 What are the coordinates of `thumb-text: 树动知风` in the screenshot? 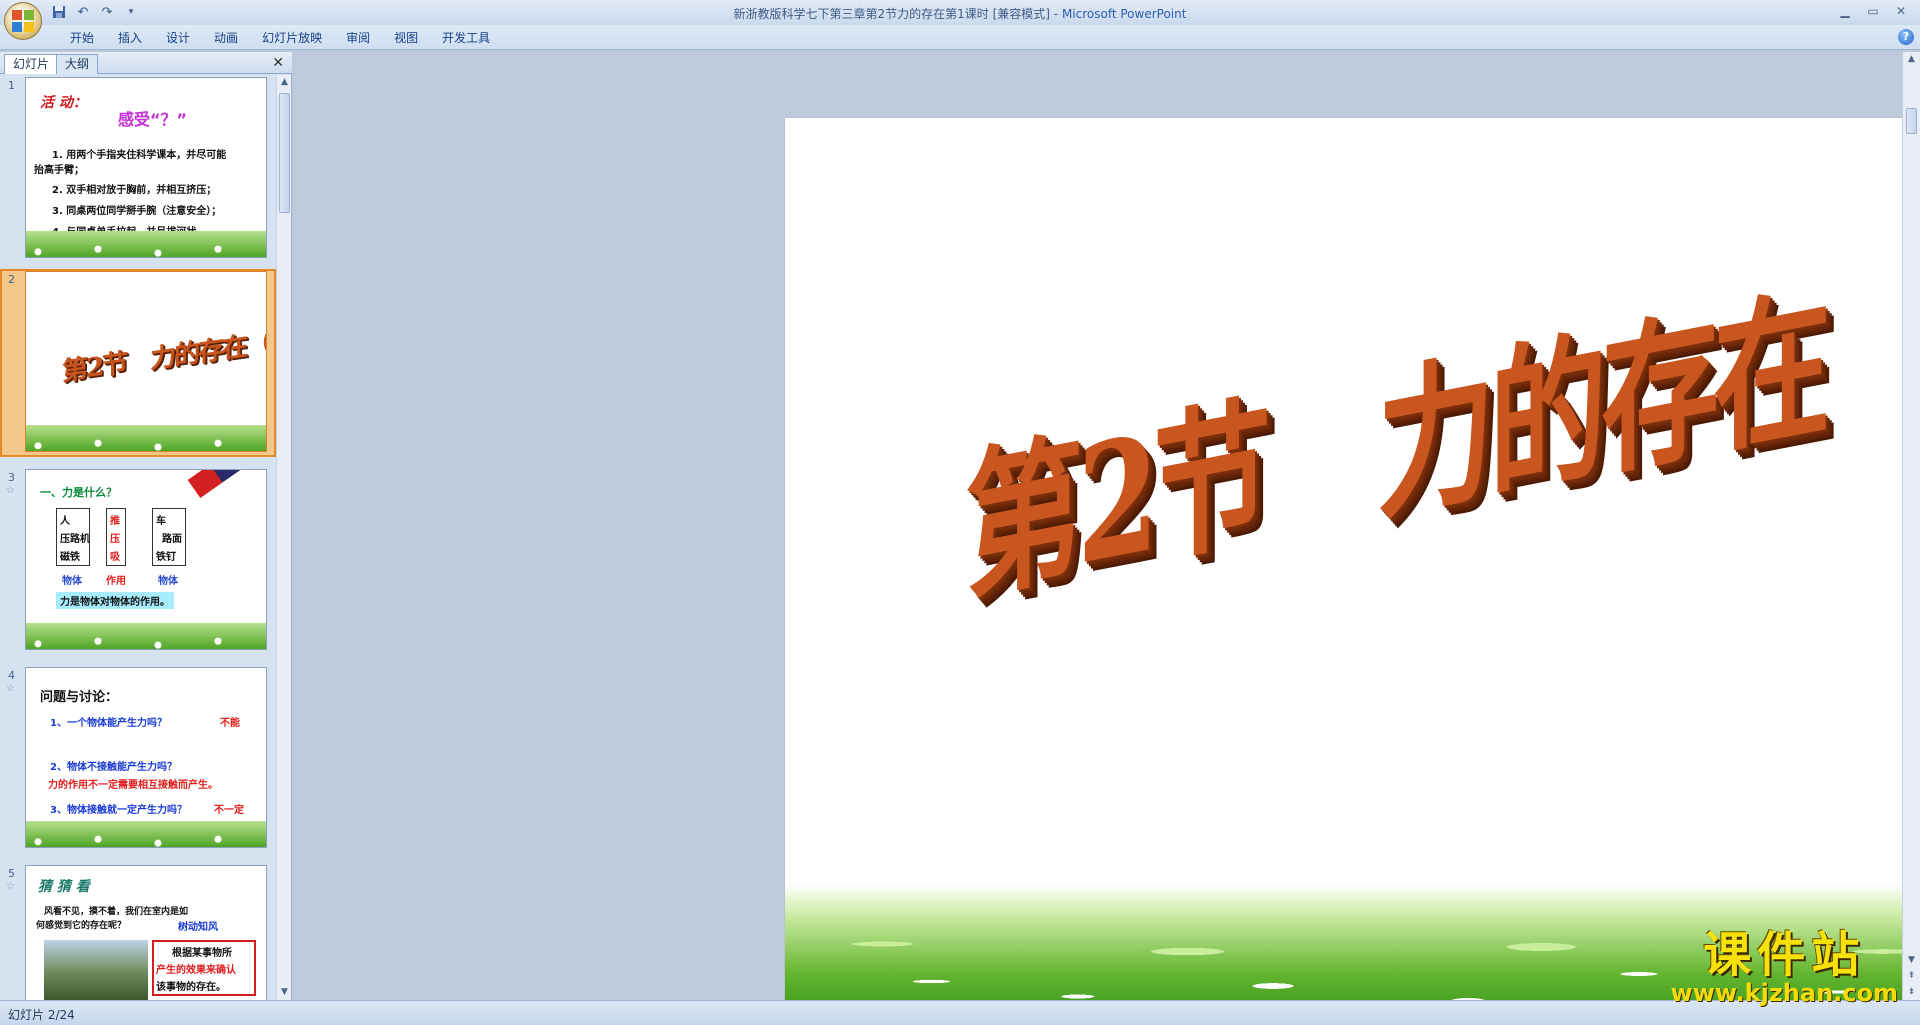 It's located at (198, 927).